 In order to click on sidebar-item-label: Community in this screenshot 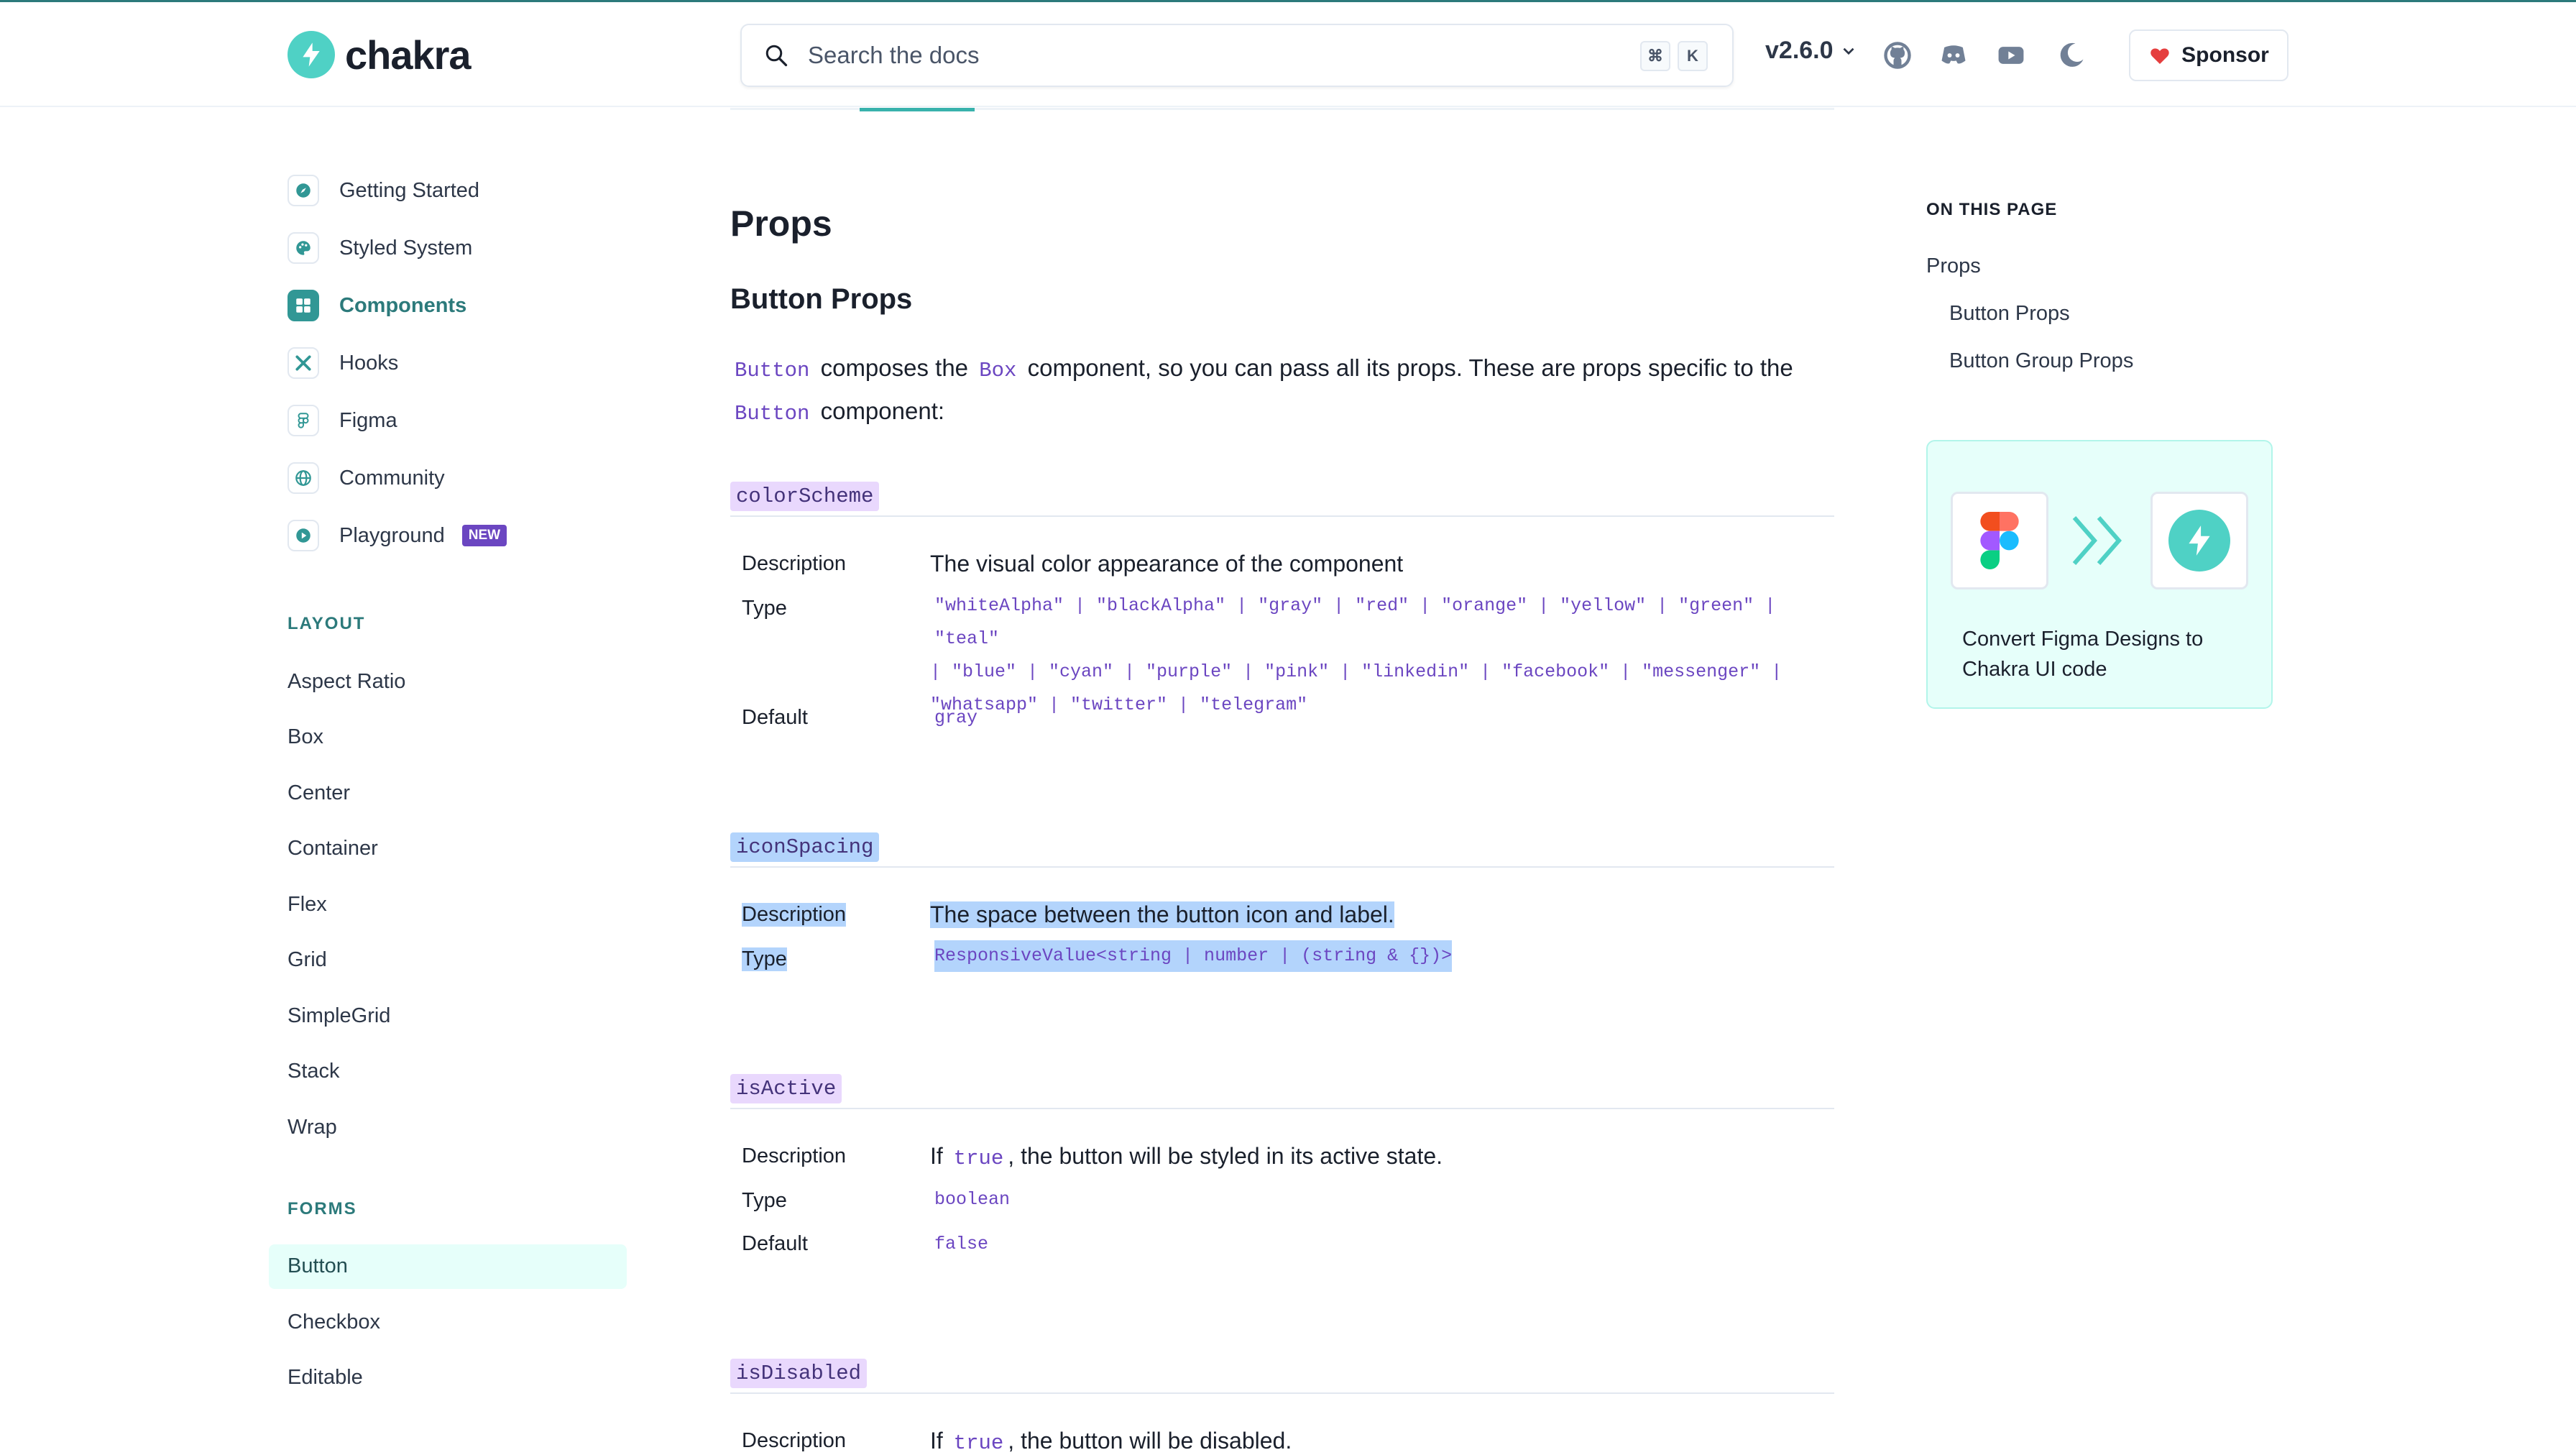, I will do `click(392, 478)`.